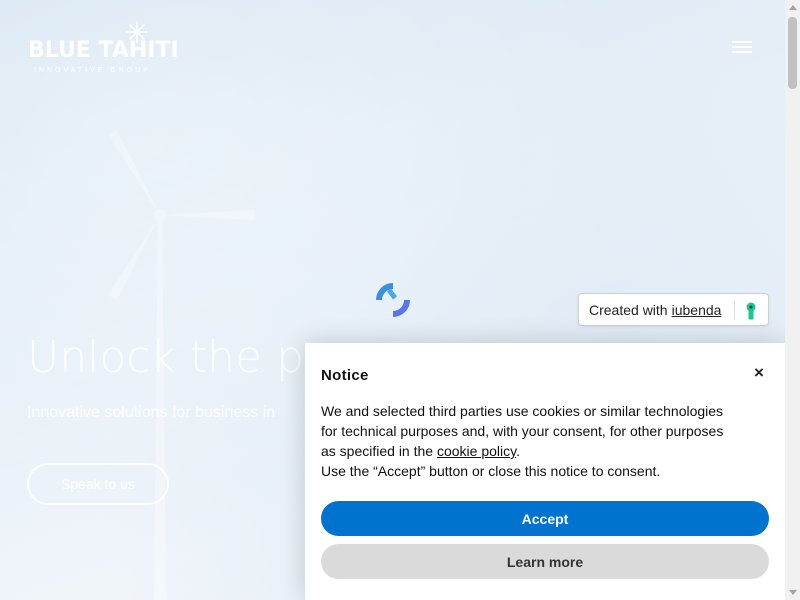 The width and height of the screenshot is (800, 600). What do you see at coordinates (759, 372) in the screenshot?
I see `close-icon: ×` at bounding box center [759, 372].